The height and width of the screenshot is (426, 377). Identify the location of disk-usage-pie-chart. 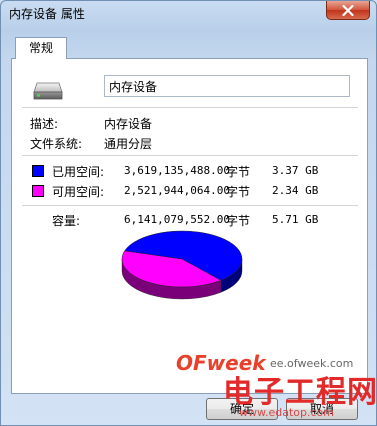
(182, 265).